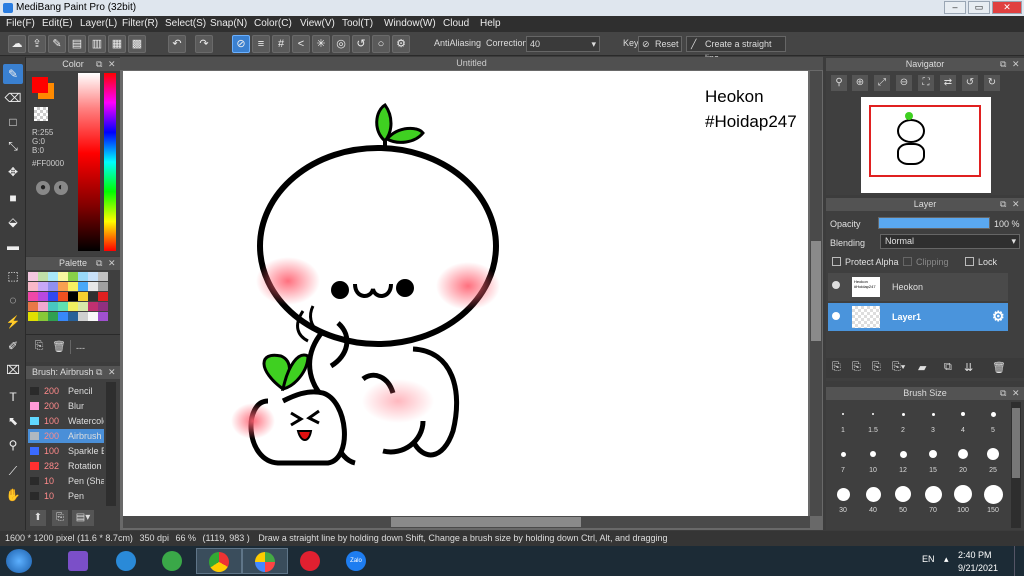 The image size is (1024, 576). Describe the element at coordinates (281, 44) in the screenshot. I see `cross-snap-icon: #` at that location.